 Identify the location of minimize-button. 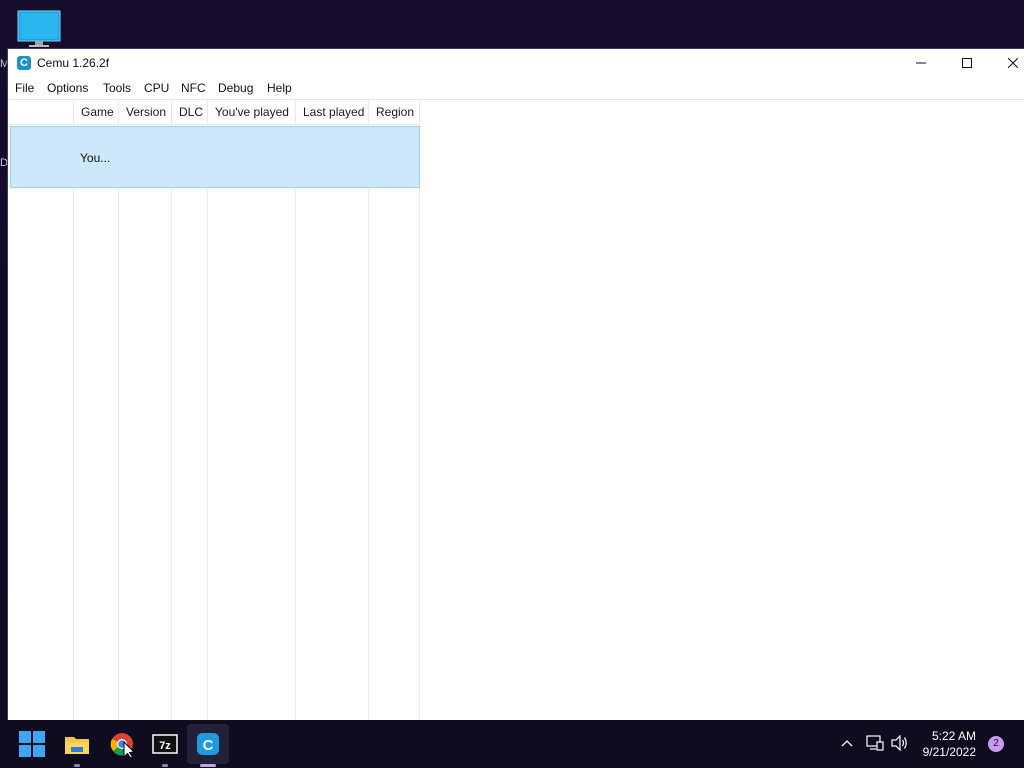
(921, 63).